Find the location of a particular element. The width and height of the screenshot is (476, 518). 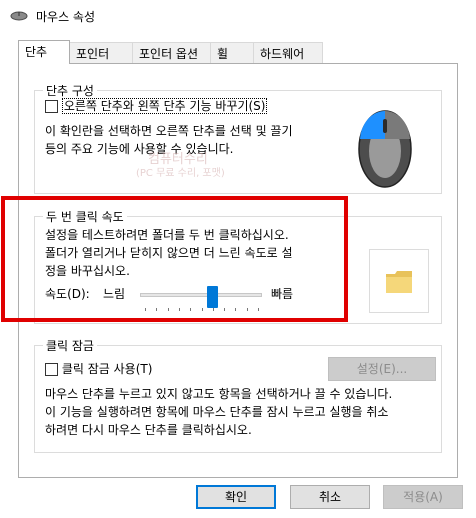

click-lock-desc-2: 이 기능을 실행하려면 항목에 마우스 단추를 잠시 누르고 실행을 취소 is located at coordinates (217, 412).